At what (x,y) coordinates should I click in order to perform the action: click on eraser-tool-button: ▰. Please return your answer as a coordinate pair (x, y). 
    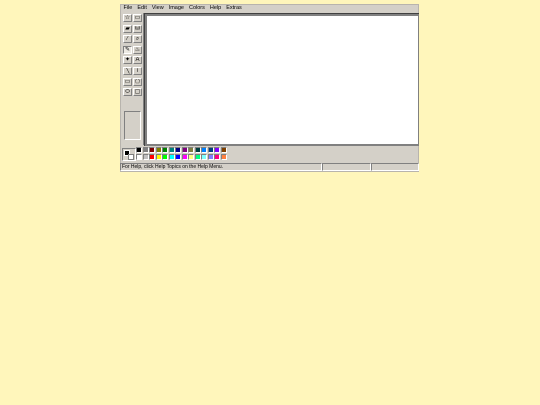
    Looking at the image, I should click on (127, 28).